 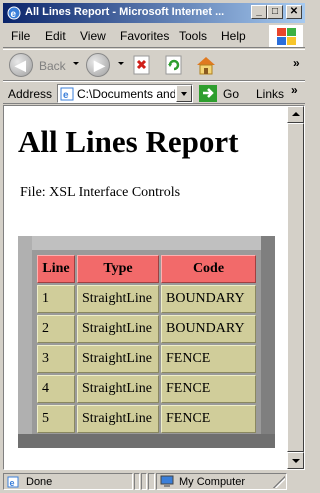 I want to click on table-row: 4 StraightLine FENCE, so click(x=146, y=389).